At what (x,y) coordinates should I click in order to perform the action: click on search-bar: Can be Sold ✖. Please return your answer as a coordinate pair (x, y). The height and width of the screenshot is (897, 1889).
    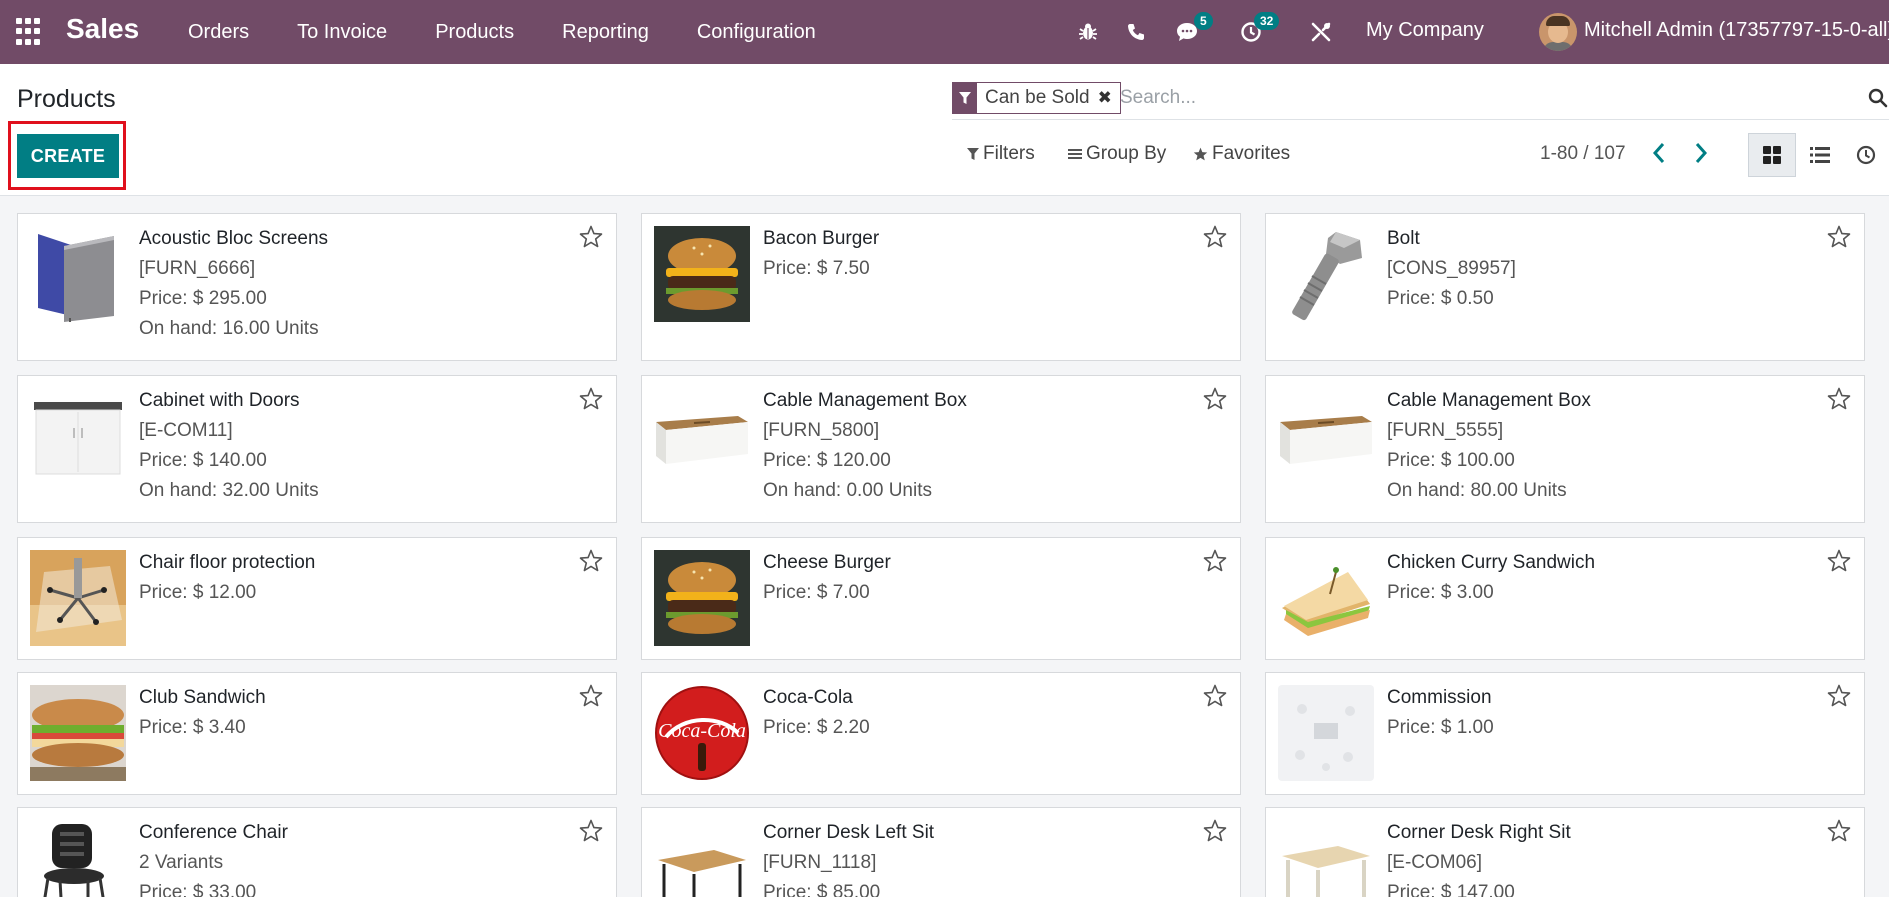
    Looking at the image, I should click on (1420, 101).